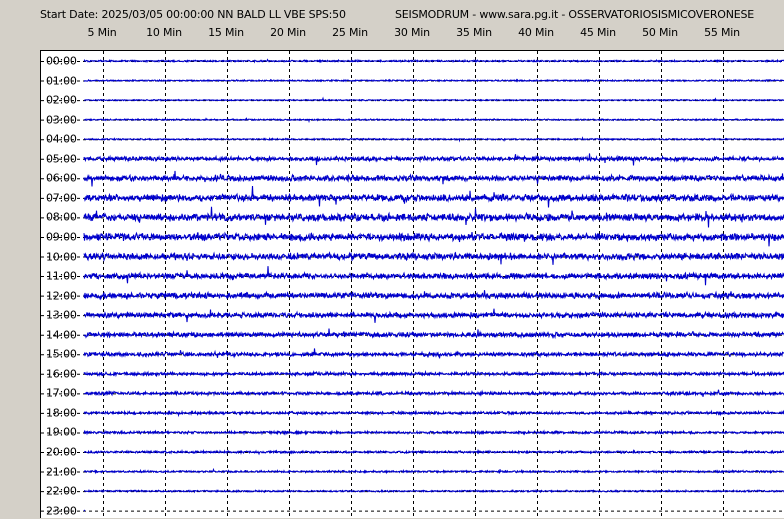  I want to click on minute-tick-label: 10 Min, so click(164, 32).